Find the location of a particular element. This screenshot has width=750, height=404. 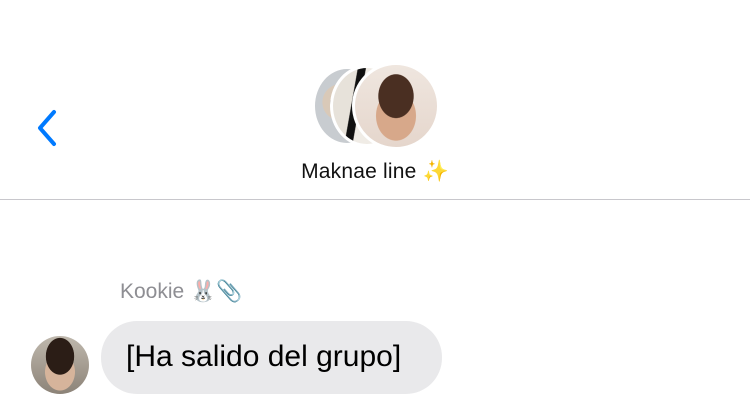

message-bubble: [Ha salido del grupo] is located at coordinates (271, 357).